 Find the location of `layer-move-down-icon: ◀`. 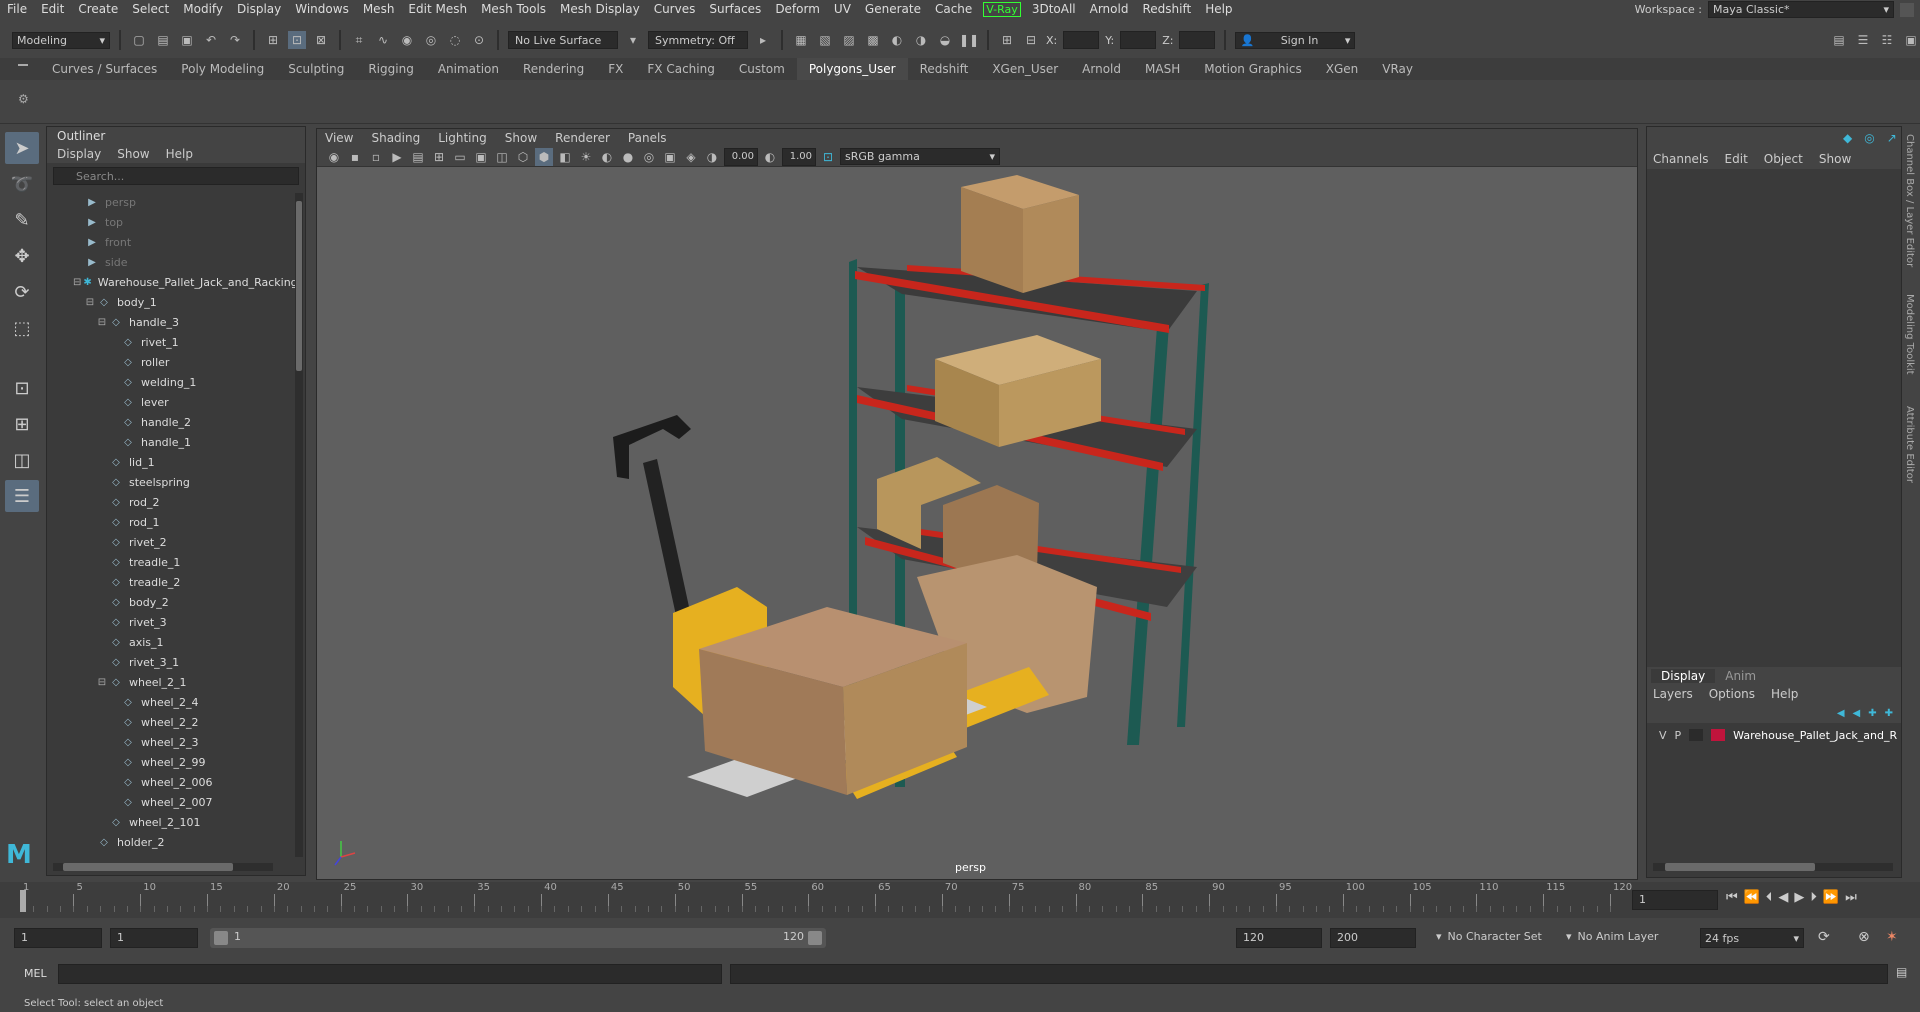

layer-move-down-icon: ◀ is located at coordinates (1857, 713).